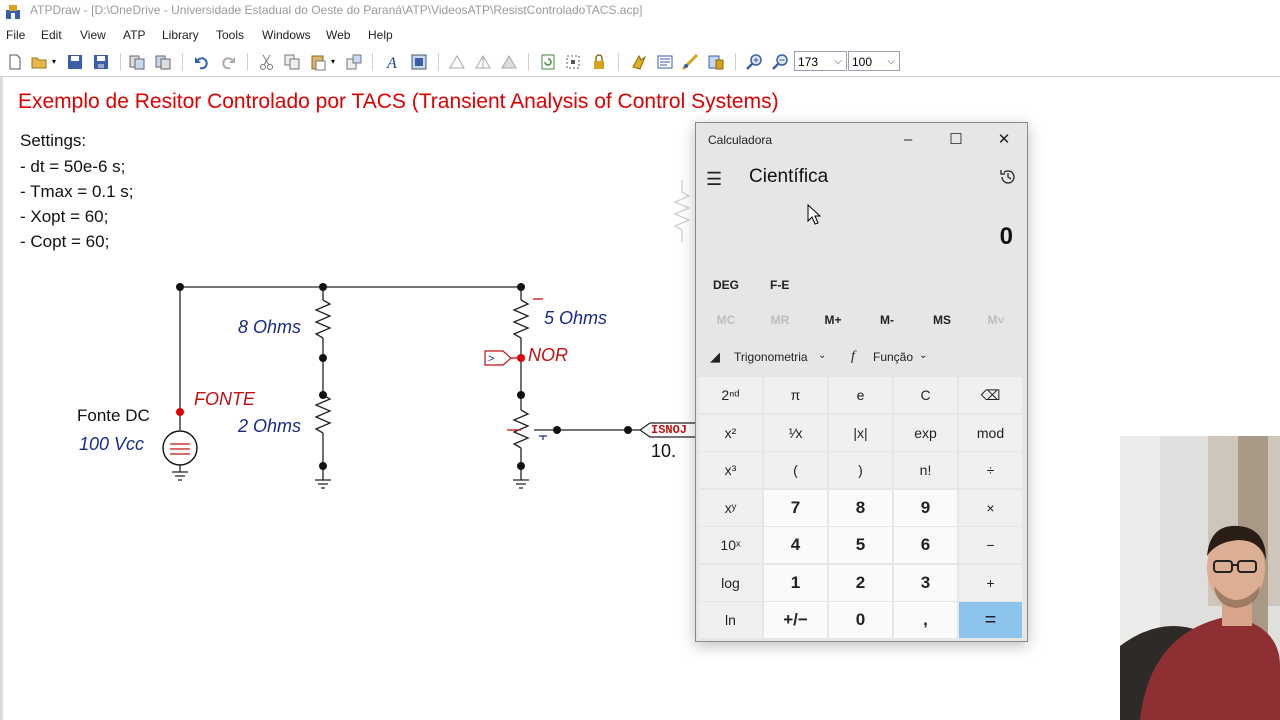 This screenshot has height=720, width=1280. I want to click on resistor-5-ohms, so click(521, 319).